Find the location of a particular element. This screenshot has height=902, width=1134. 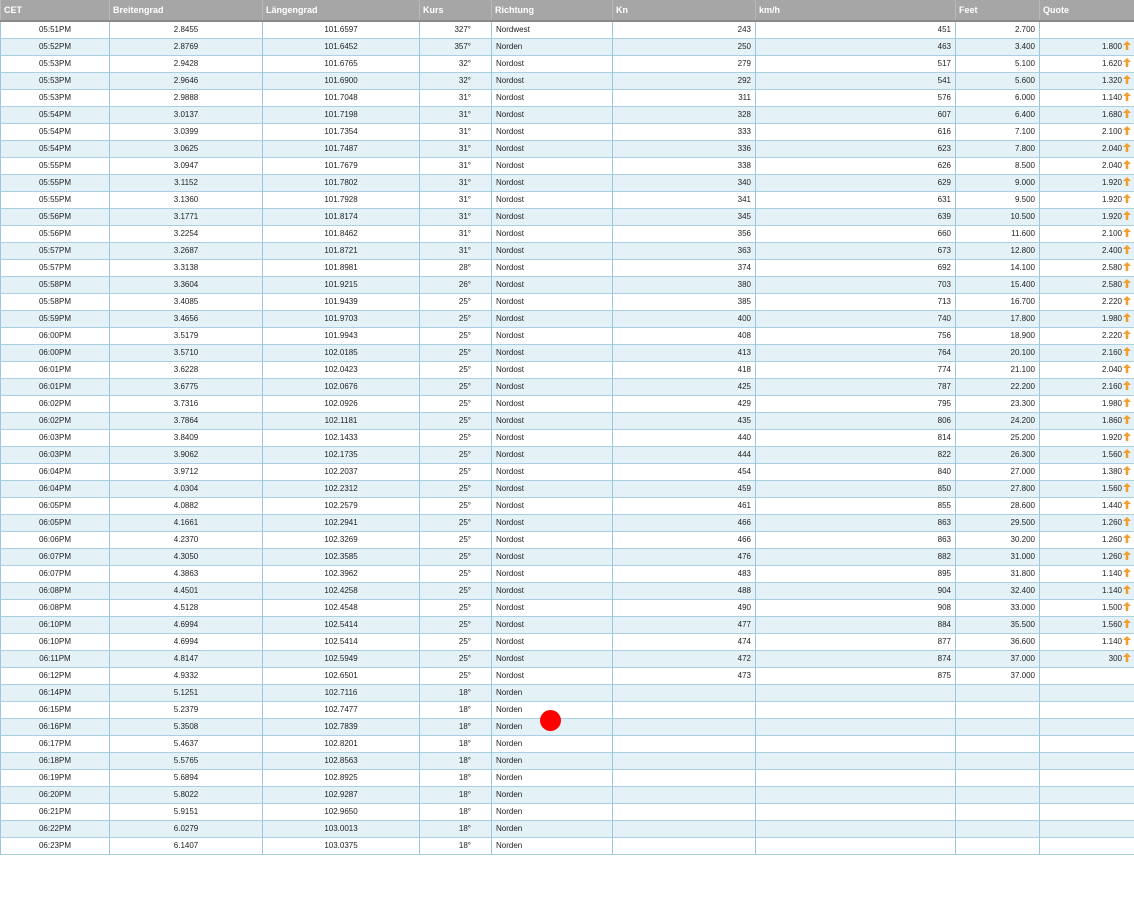

table-row: 06:23PM 6.1407 103.0375 18° Norden is located at coordinates (567, 846).